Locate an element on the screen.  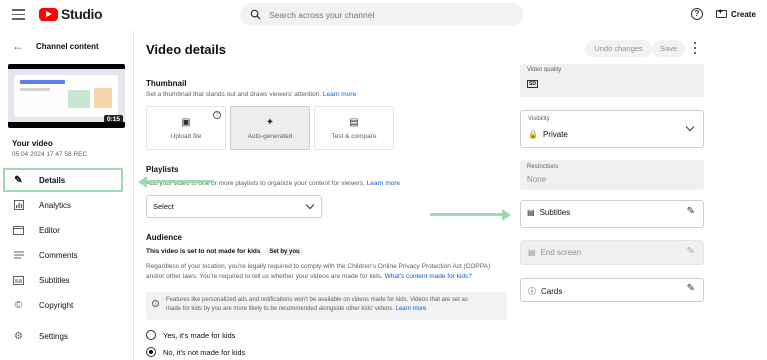
chevron-down-icon is located at coordinates (690, 127).